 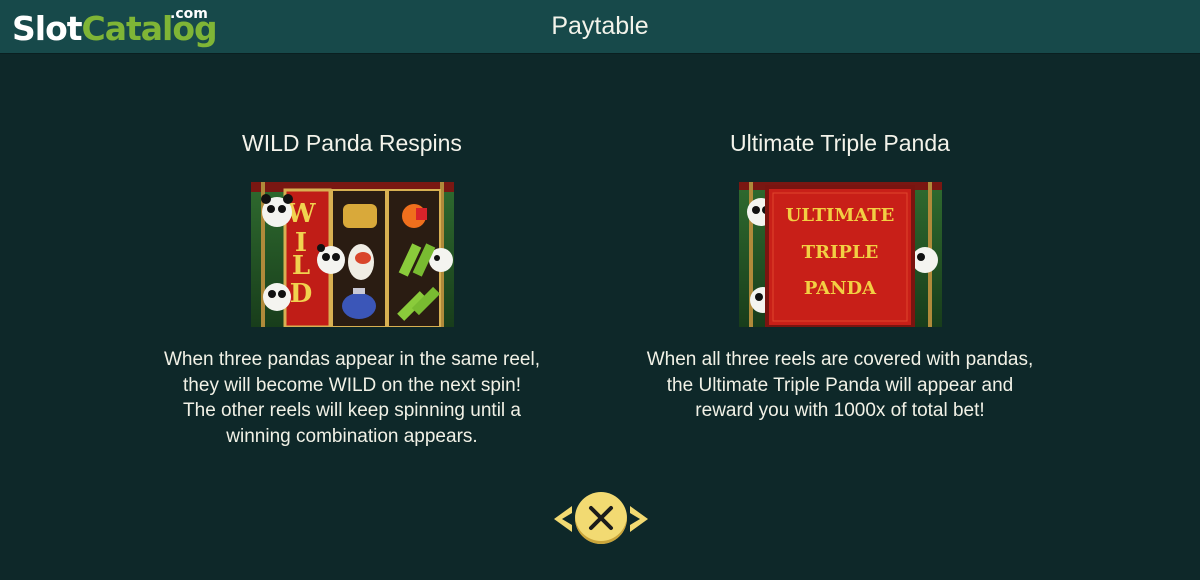 I want to click on wild-panda-respins-image: WILD, so click(x=352, y=254).